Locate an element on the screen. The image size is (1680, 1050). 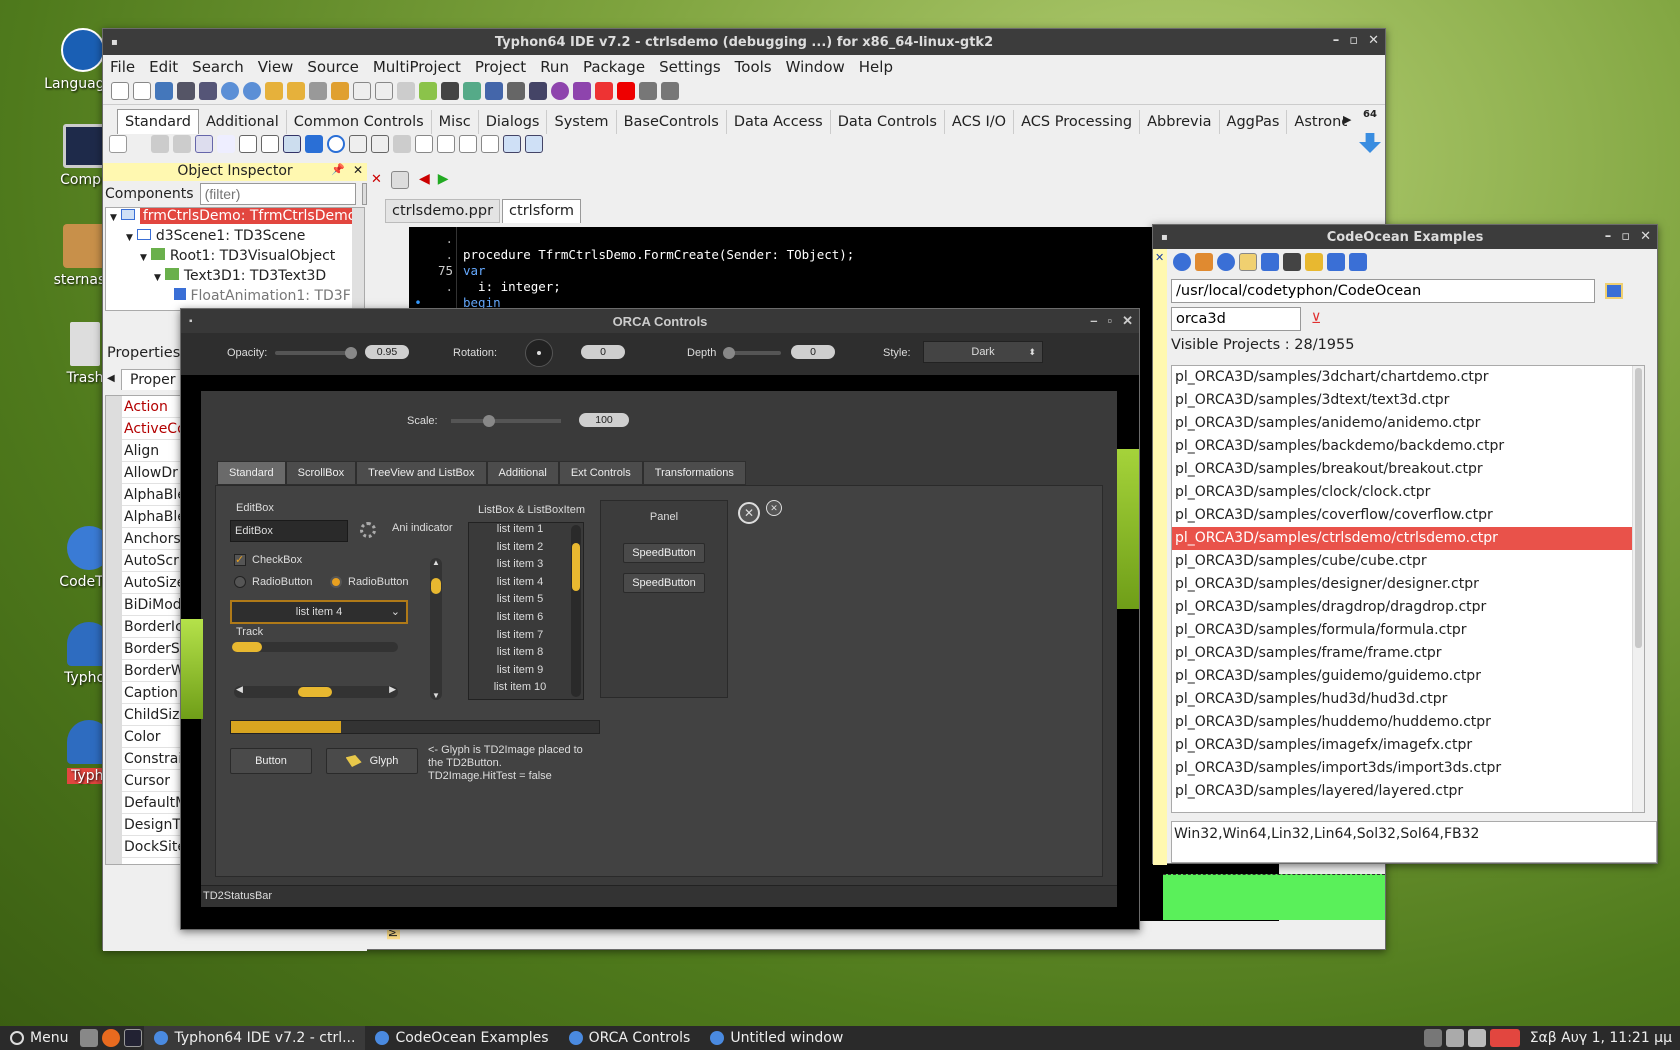
radio-button-1: RadioButton is located at coordinates (273, 582).